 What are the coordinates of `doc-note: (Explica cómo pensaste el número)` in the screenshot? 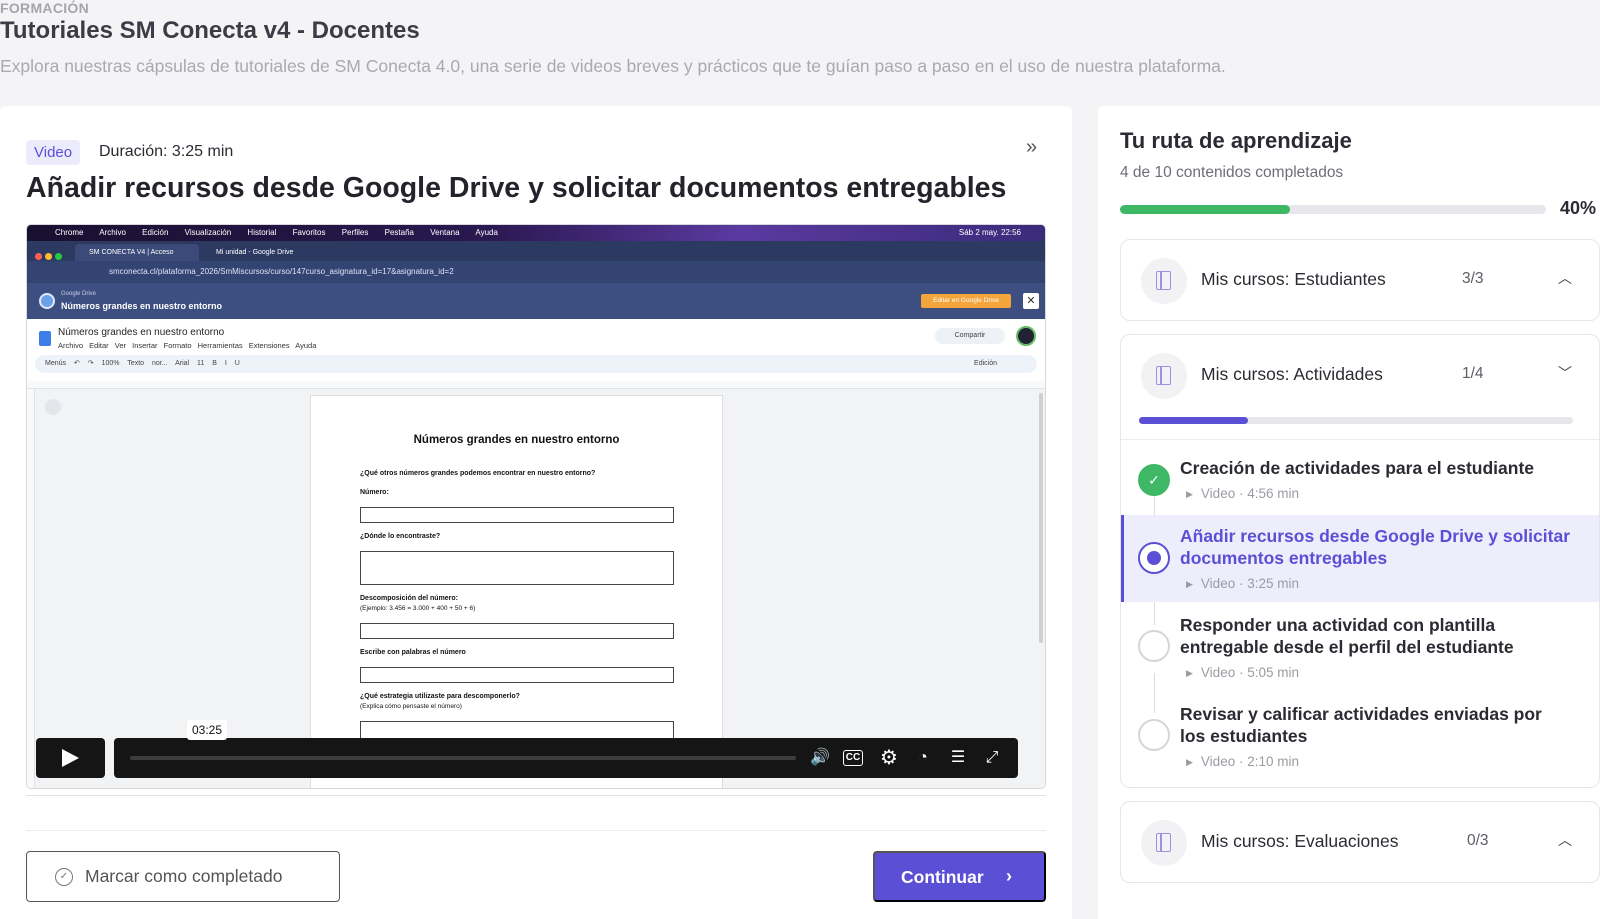 It's located at (411, 706).